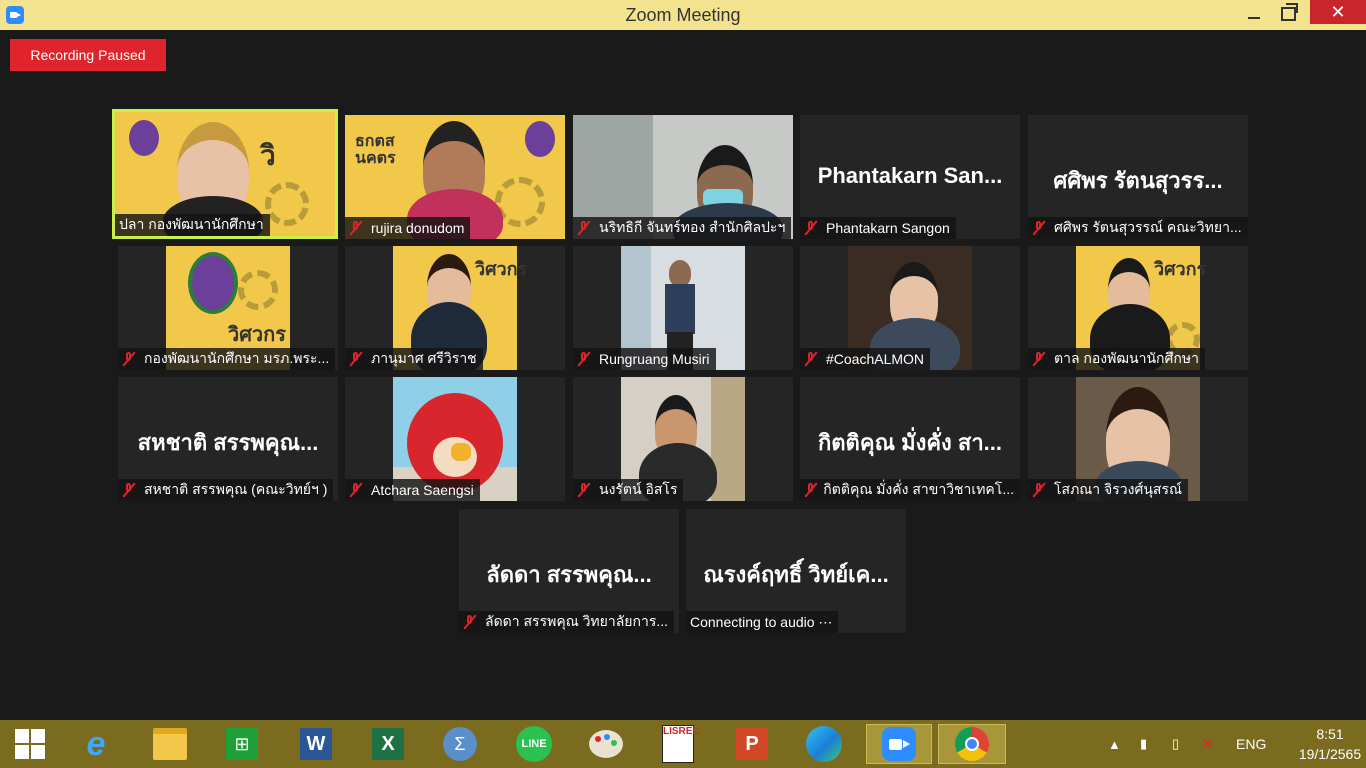 The image size is (1366, 768). What do you see at coordinates (683, 177) in the screenshot?
I see `video-tile-3: นริทธิกี จันทร์ทอง สำนักศิลปะฯ` at bounding box center [683, 177].